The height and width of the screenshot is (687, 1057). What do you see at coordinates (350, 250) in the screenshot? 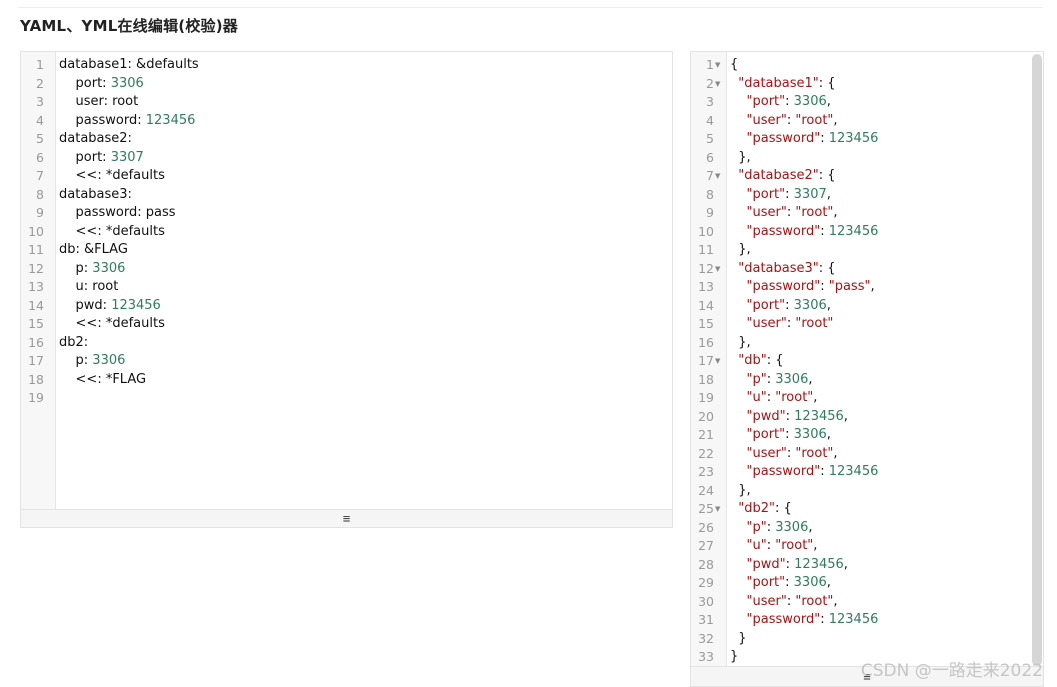
I see `yaml-code-line: 11 db: &FLAG` at bounding box center [350, 250].